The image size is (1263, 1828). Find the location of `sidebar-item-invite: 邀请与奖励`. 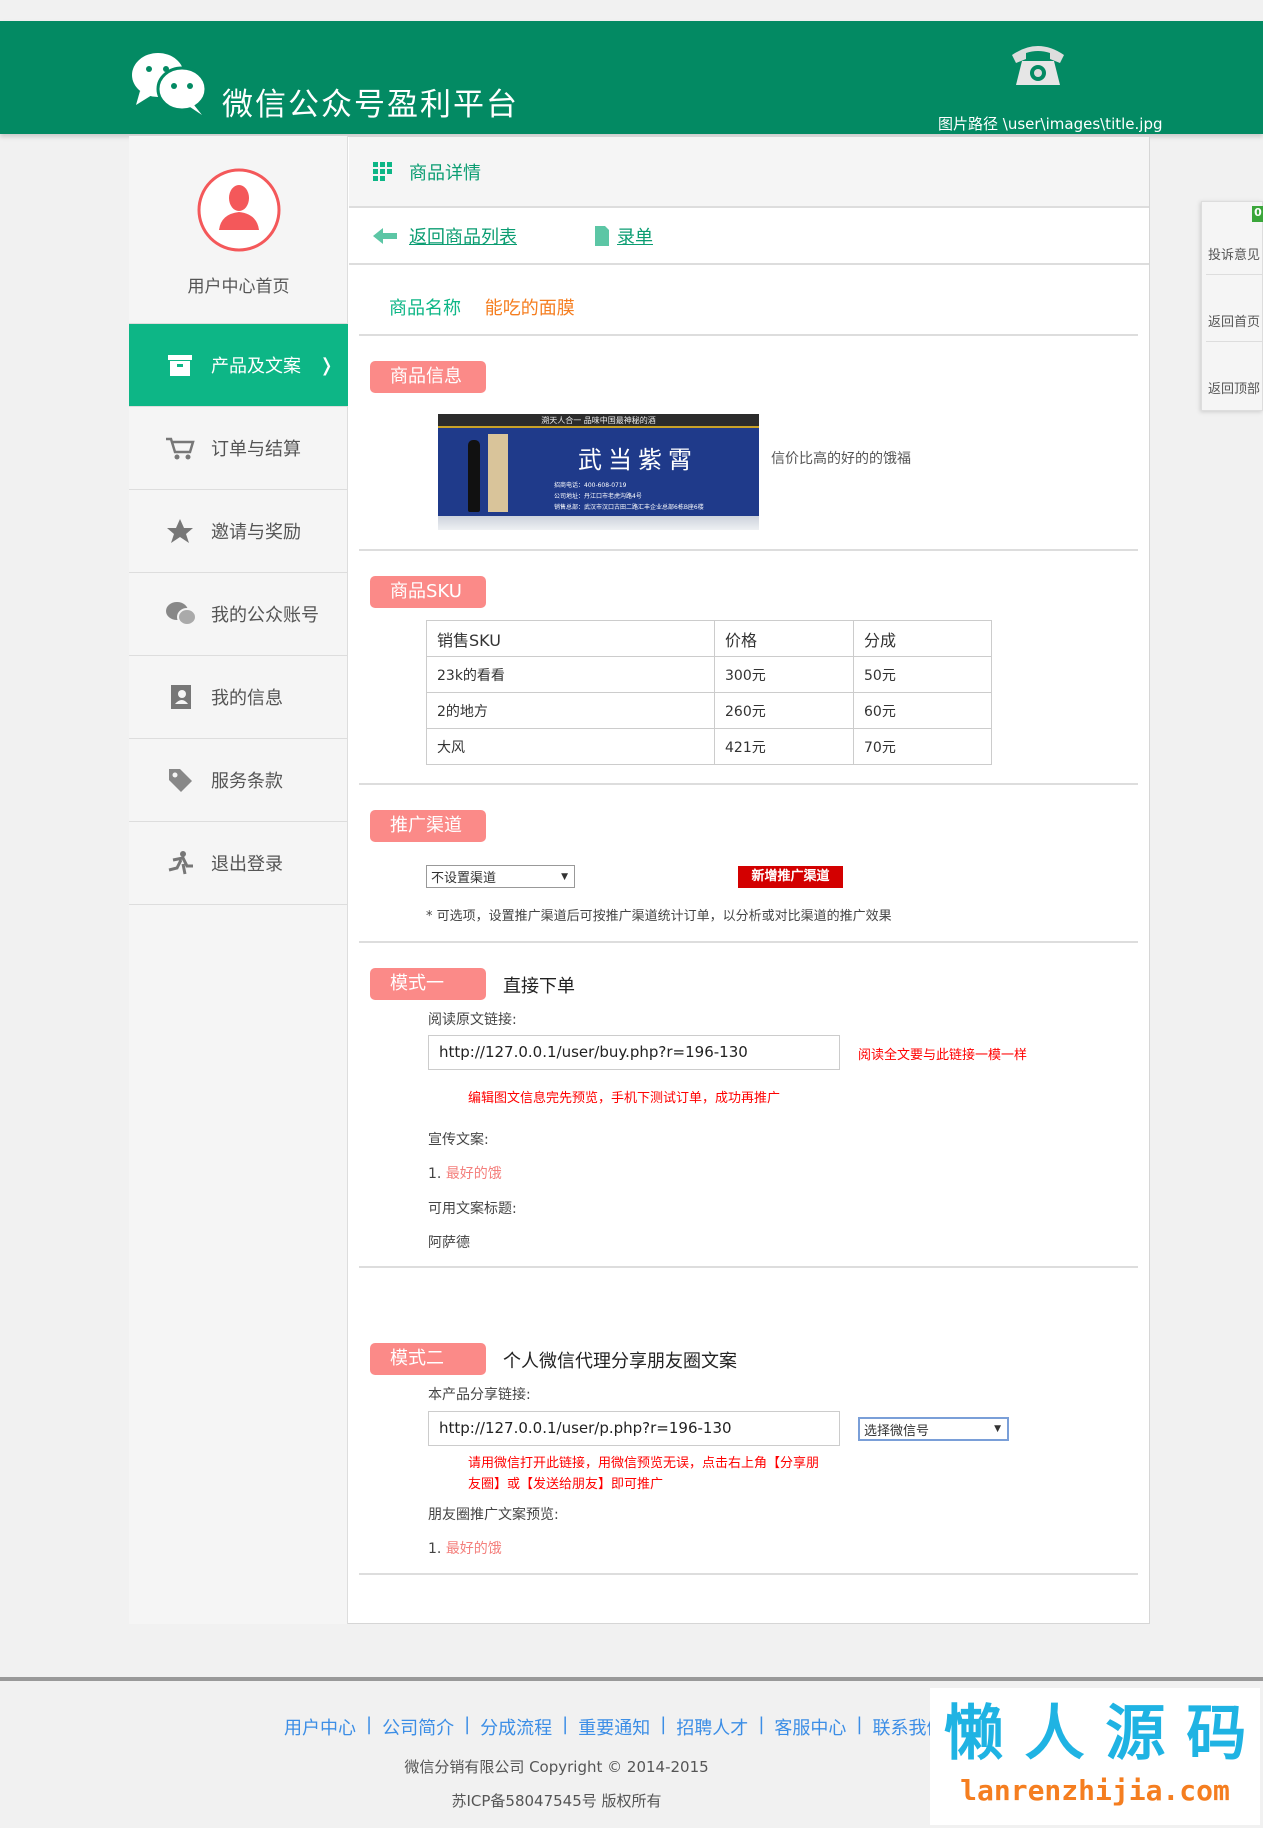

sidebar-item-invite: 邀请与奖励 is located at coordinates (238, 531).